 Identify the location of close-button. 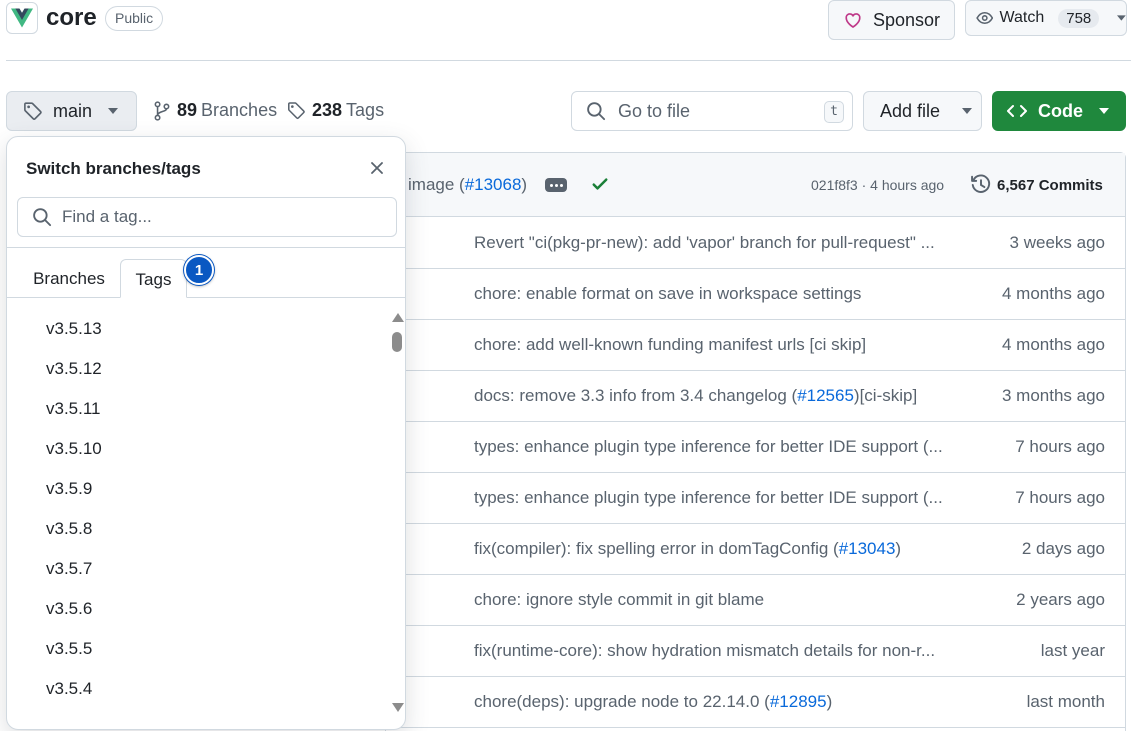
(377, 168).